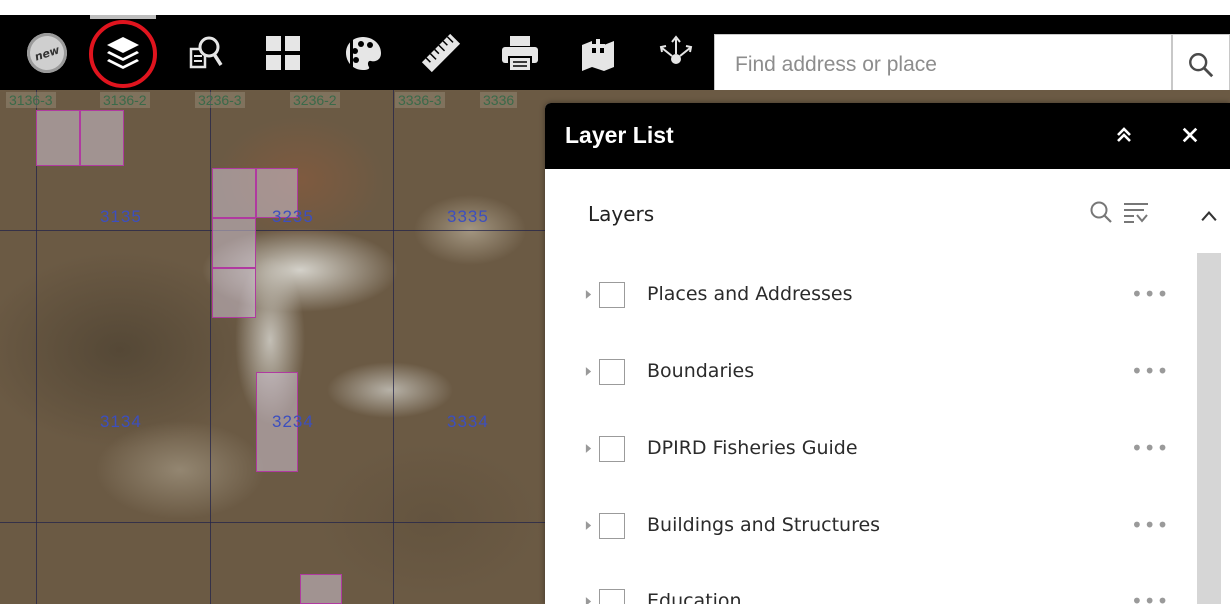 This screenshot has width=1230, height=604. Describe the element at coordinates (499, 100) in the screenshot. I see `map-tile-label: 3336` at that location.